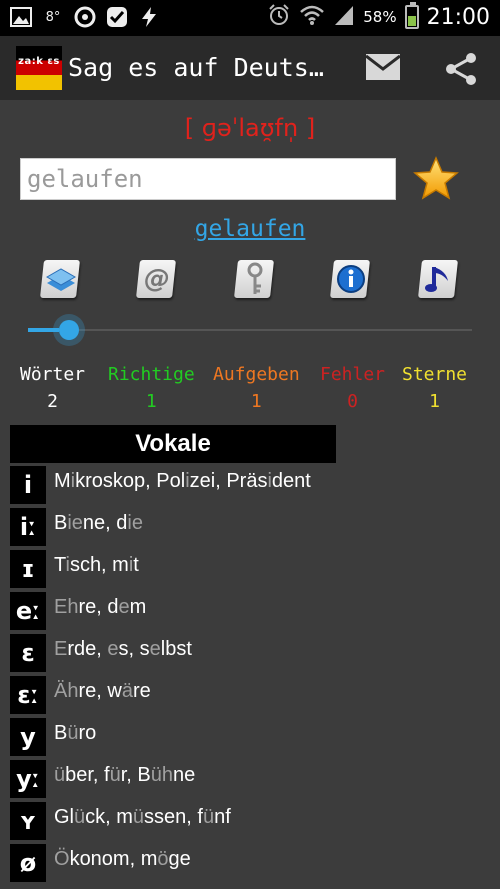  I want to click on signal-icon, so click(344, 17).